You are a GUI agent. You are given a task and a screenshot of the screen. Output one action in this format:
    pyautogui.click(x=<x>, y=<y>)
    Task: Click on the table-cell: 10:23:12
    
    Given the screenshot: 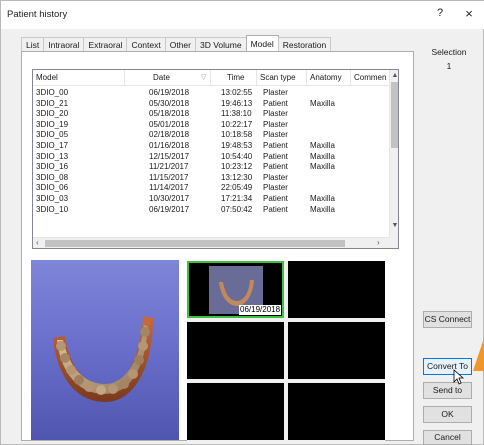 What is the action you would take?
    pyautogui.click(x=237, y=167)
    